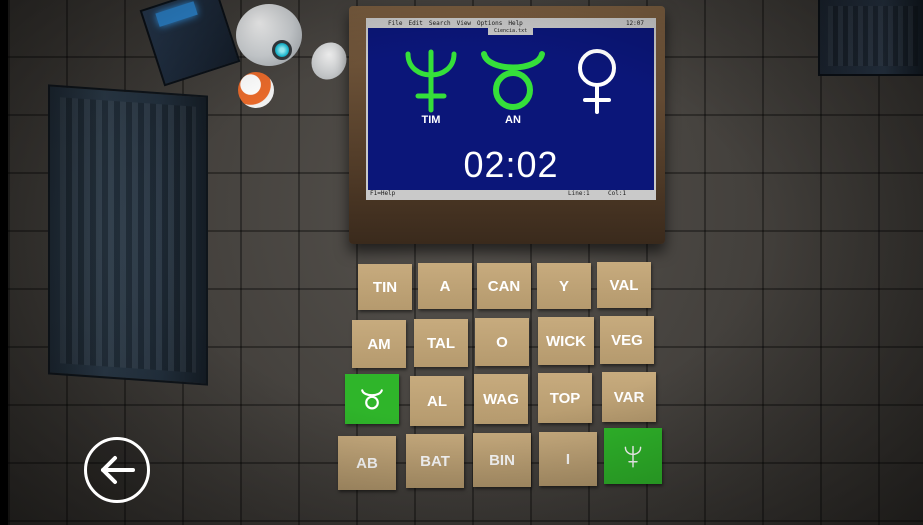 This screenshot has width=923, height=525. Describe the element at coordinates (329, 61) in the screenshot. I see `robot-wing` at that location.